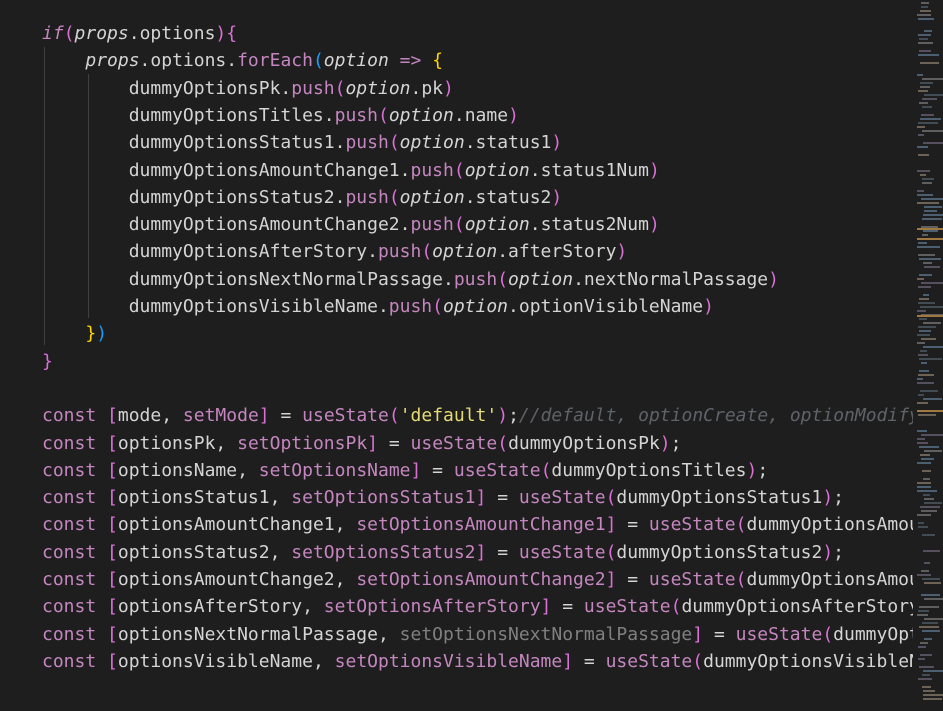 The width and height of the screenshot is (943, 711). I want to click on code-token: dummyOptionsAmountChange2, so click(829, 579).